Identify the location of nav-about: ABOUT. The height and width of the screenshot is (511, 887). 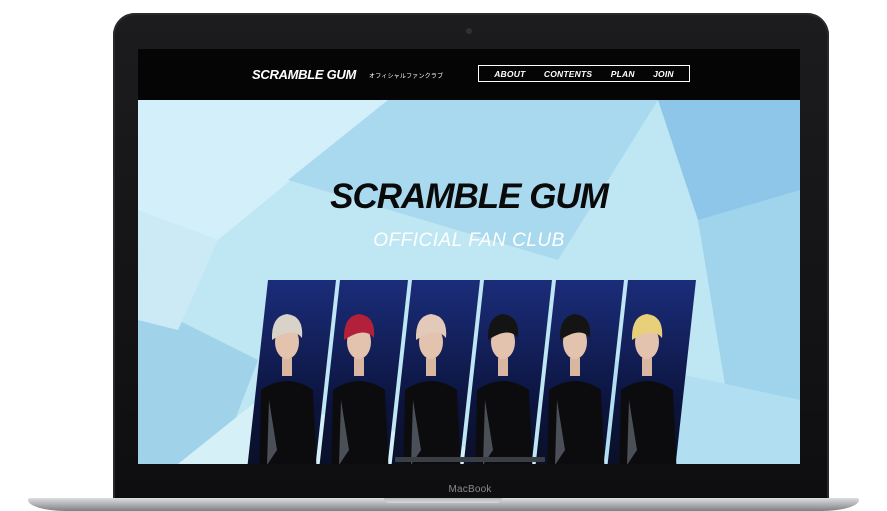
(509, 74).